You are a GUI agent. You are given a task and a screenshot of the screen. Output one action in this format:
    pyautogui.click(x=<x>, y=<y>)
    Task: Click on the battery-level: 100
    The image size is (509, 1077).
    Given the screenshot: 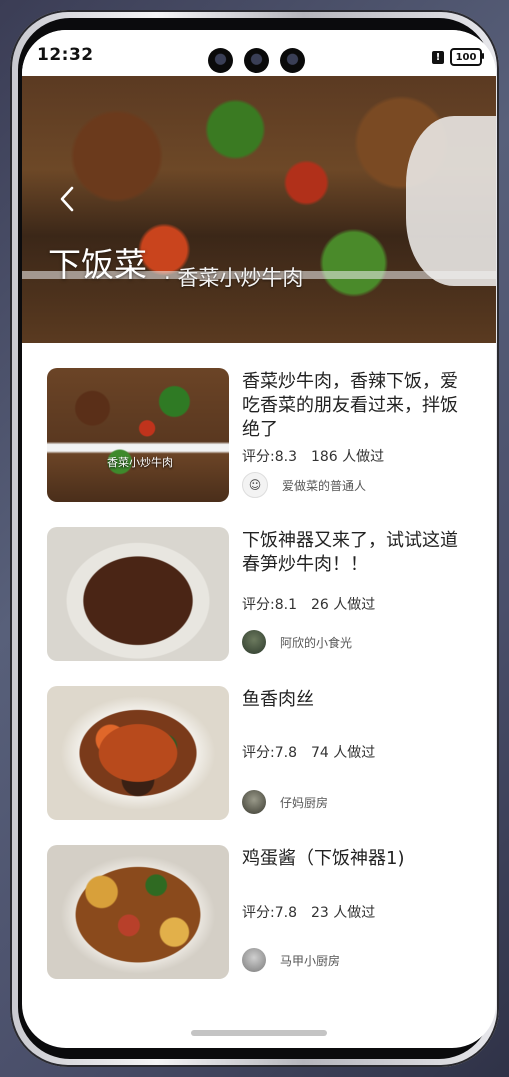 What is the action you would take?
    pyautogui.click(x=466, y=57)
    